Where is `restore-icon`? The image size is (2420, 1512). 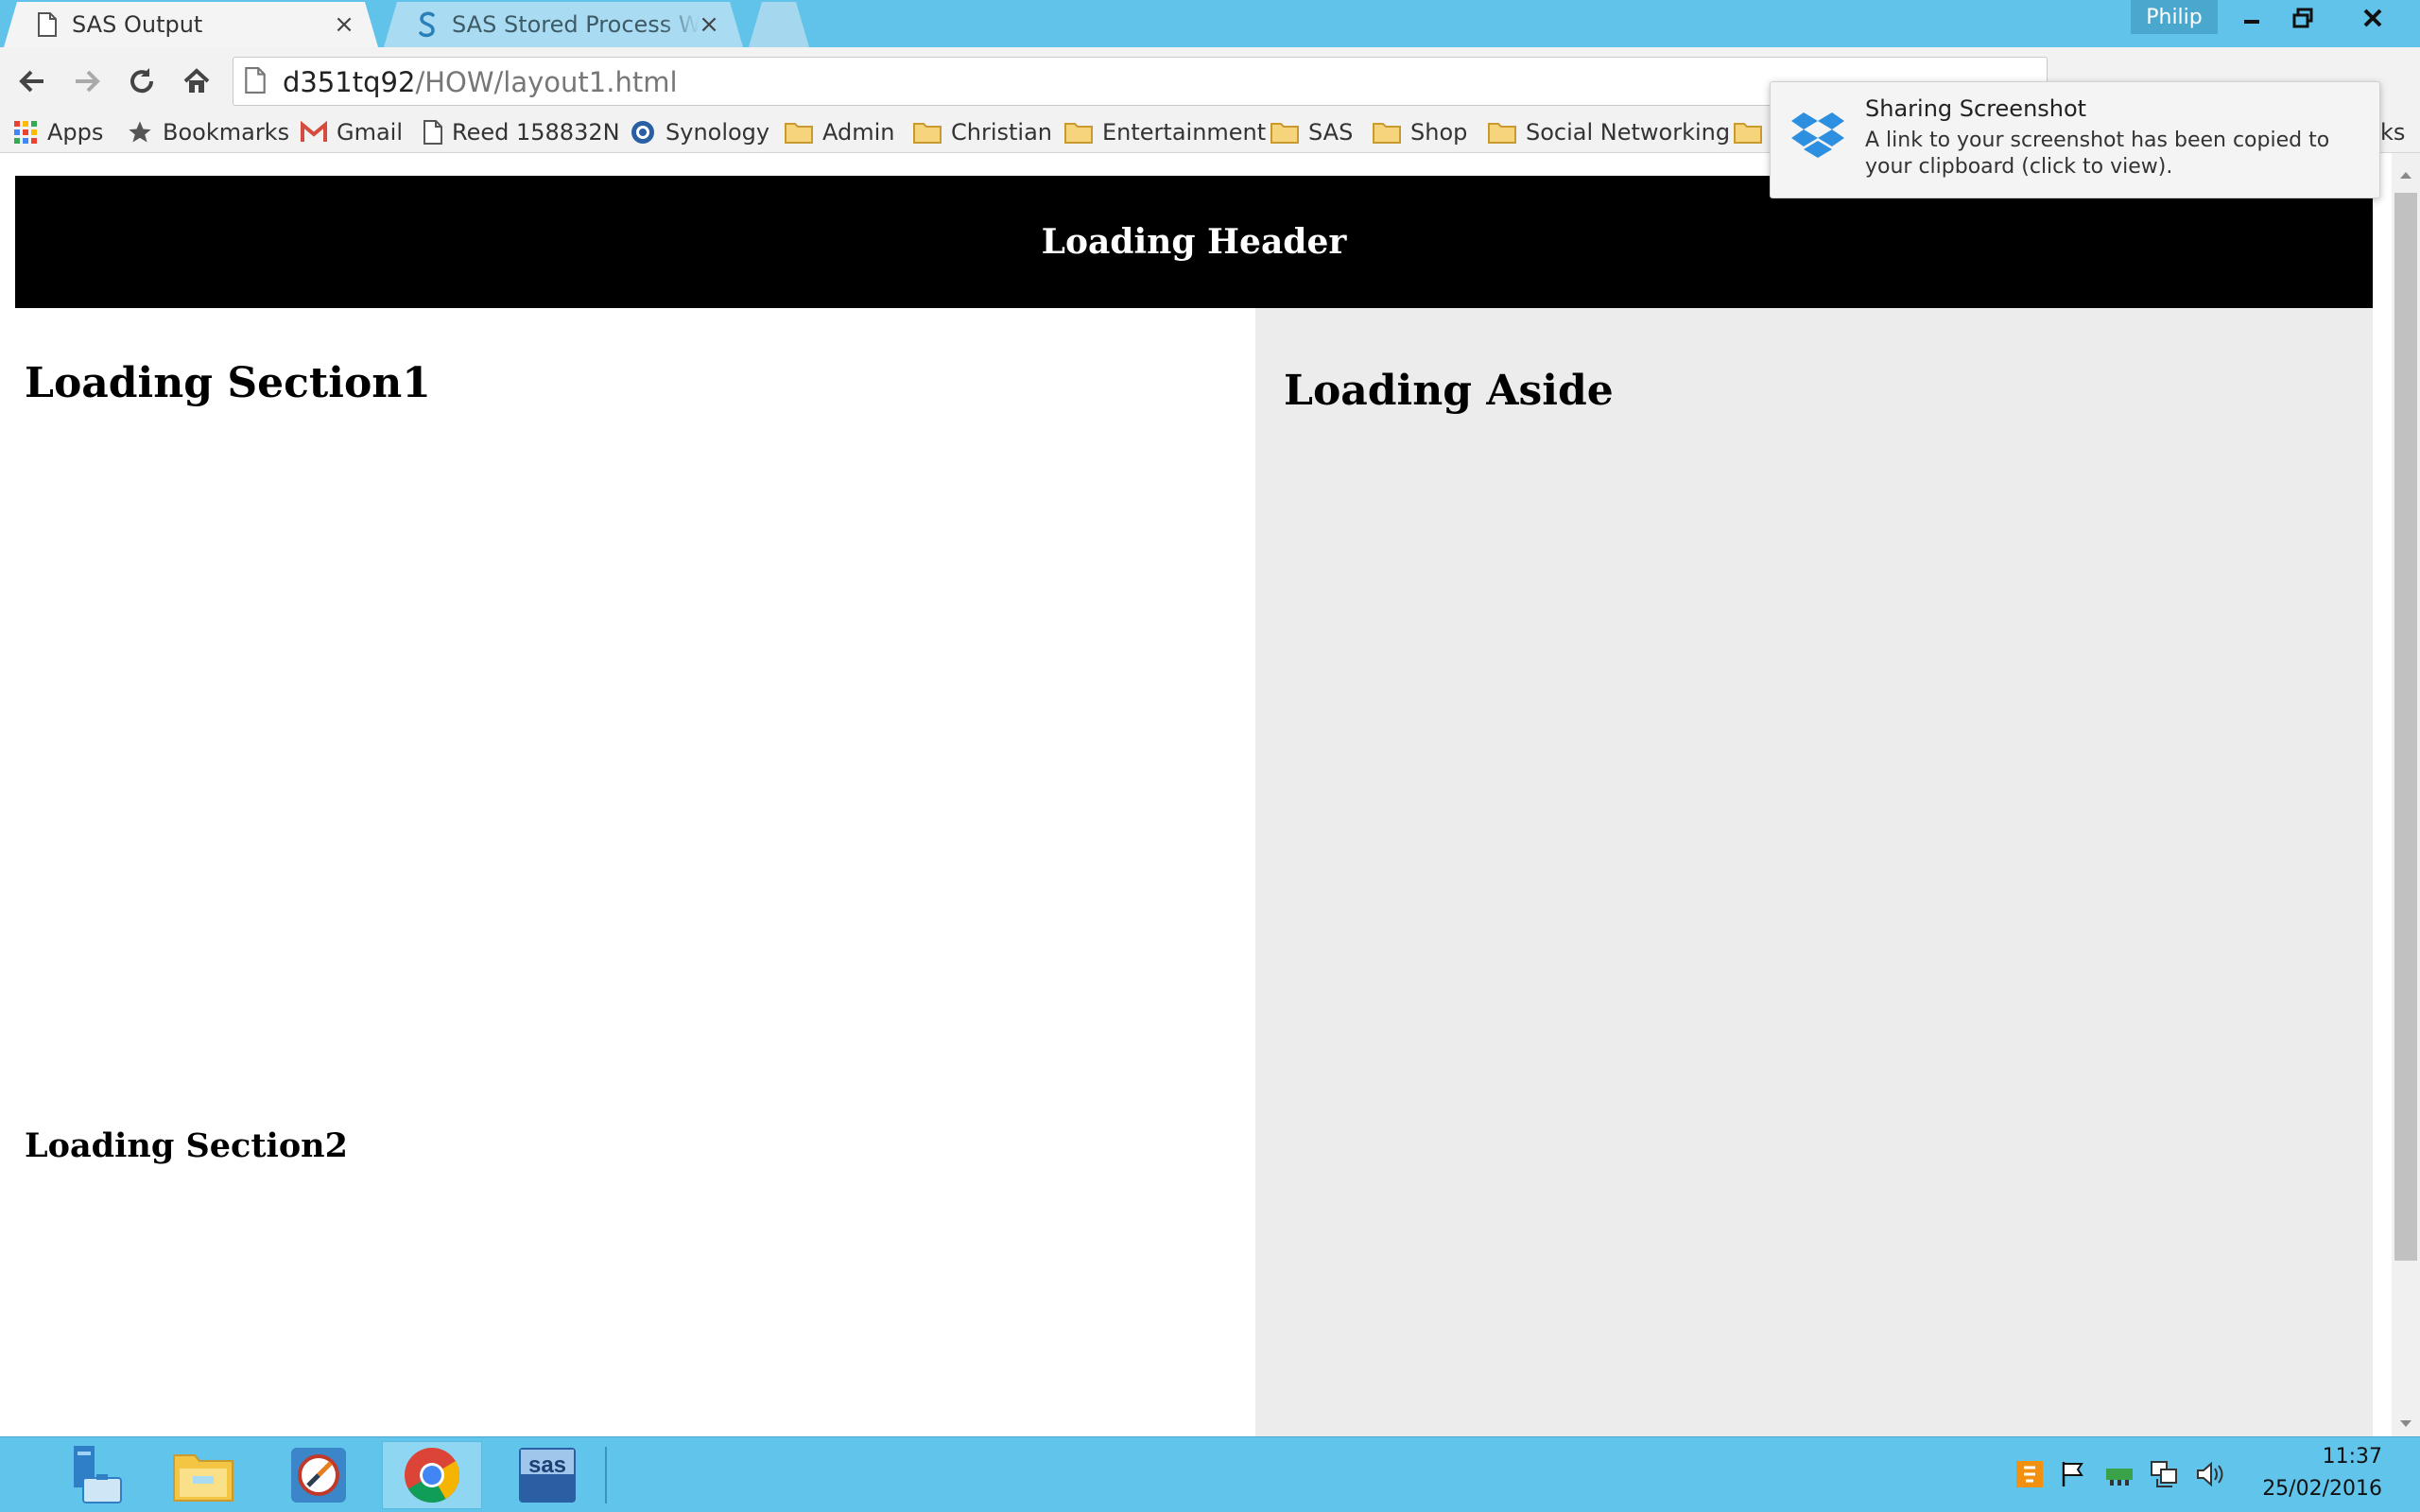 restore-icon is located at coordinates (2302, 18).